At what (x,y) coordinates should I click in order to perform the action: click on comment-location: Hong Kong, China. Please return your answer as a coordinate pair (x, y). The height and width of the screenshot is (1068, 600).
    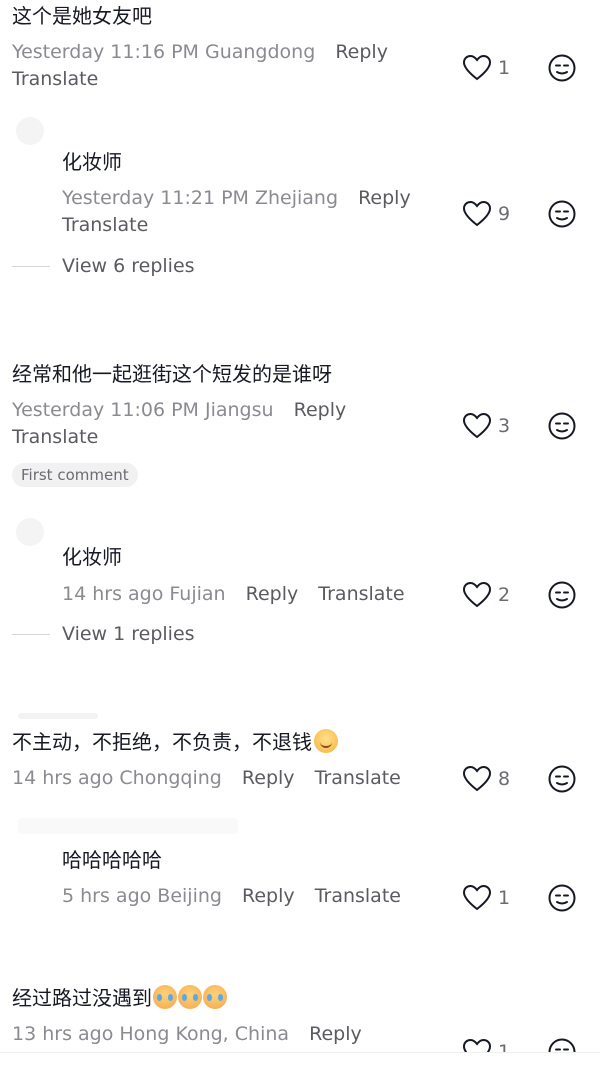
    Looking at the image, I should click on (204, 1034).